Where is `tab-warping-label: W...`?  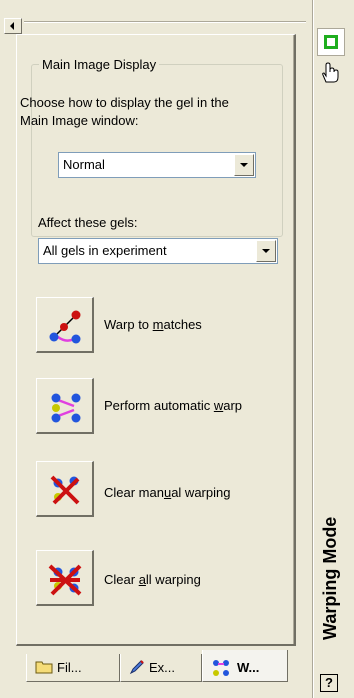 tab-warping-label: W... is located at coordinates (248, 667).